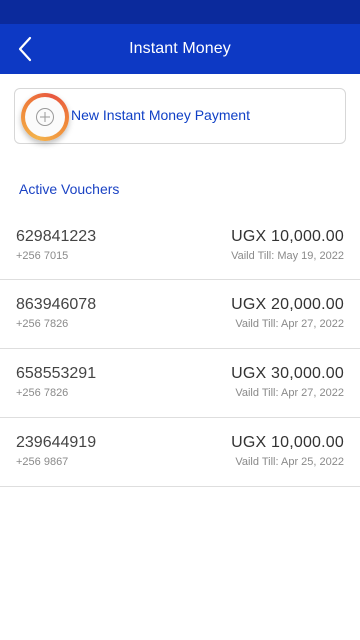 This screenshot has height=640, width=360. I want to click on plus-circle-icon, so click(45, 117).